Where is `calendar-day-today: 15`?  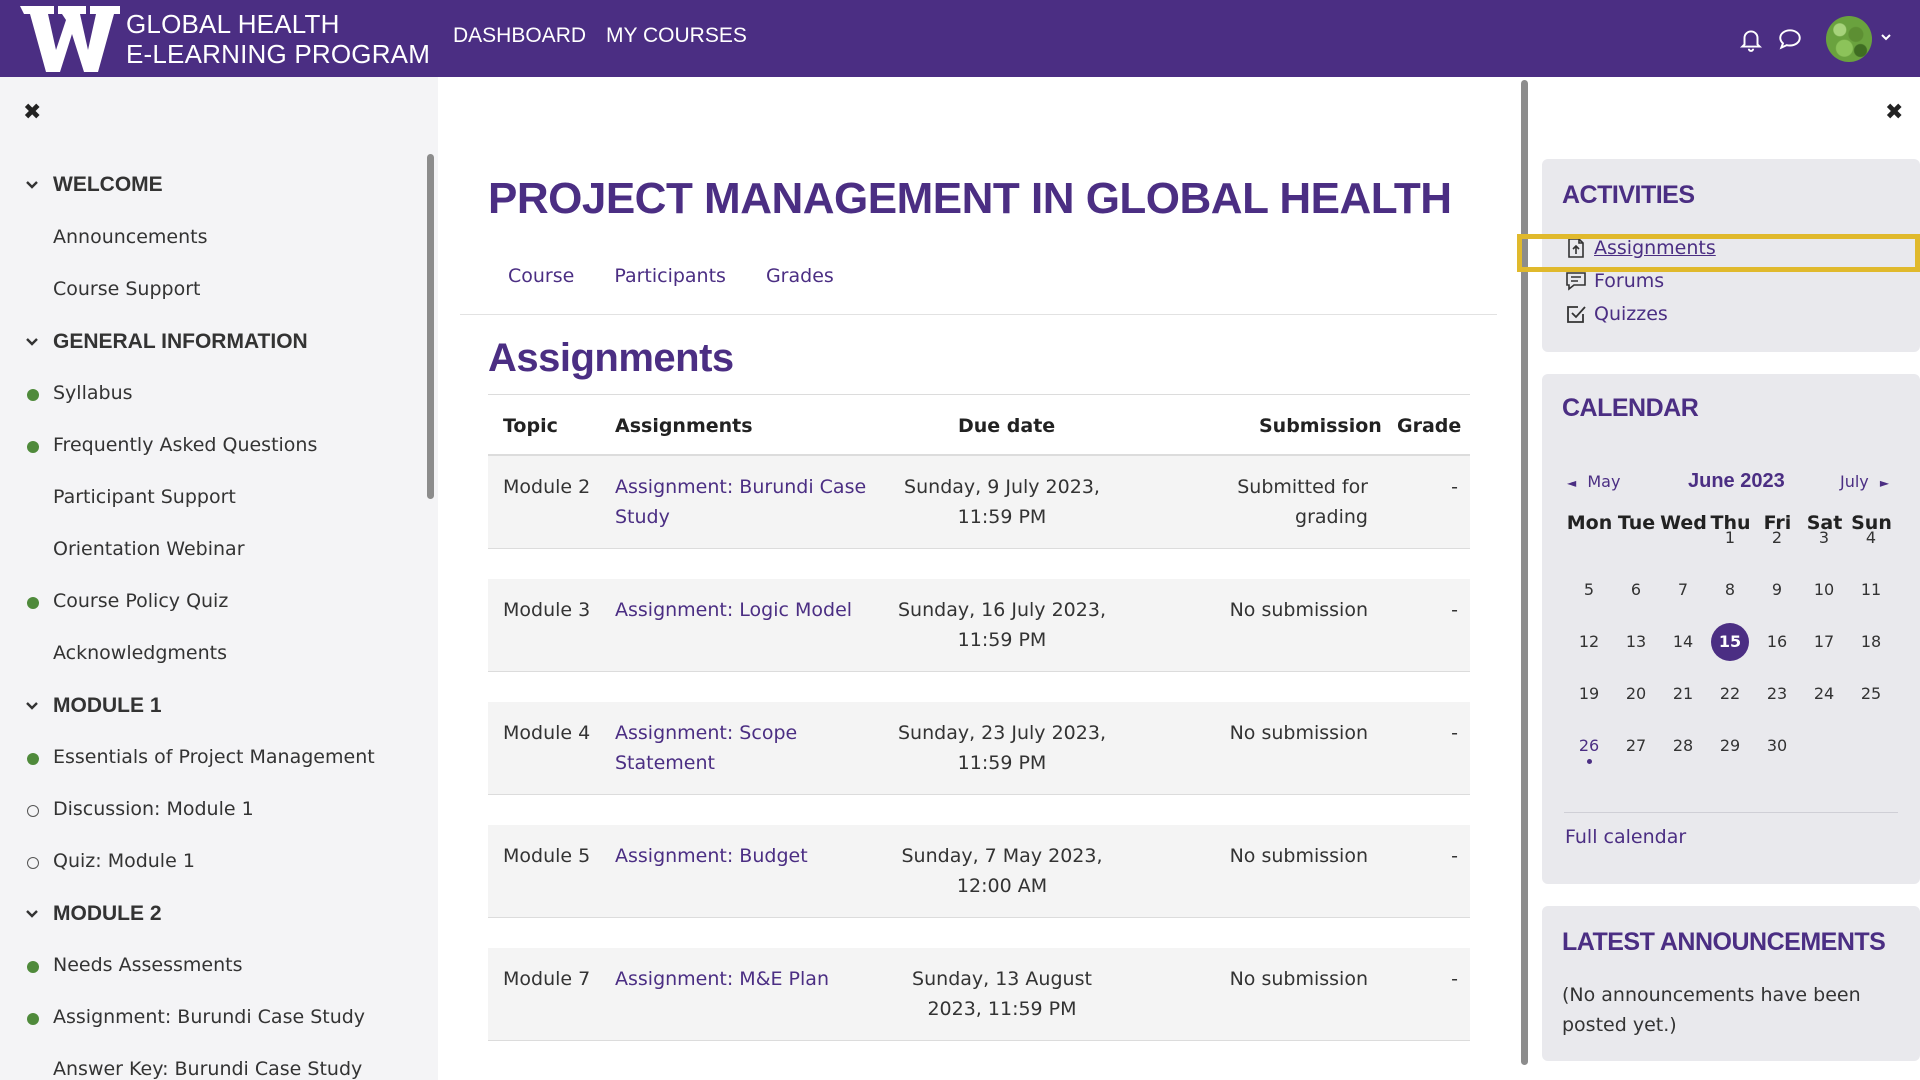
calendar-day-today: 15 is located at coordinates (1730, 642).